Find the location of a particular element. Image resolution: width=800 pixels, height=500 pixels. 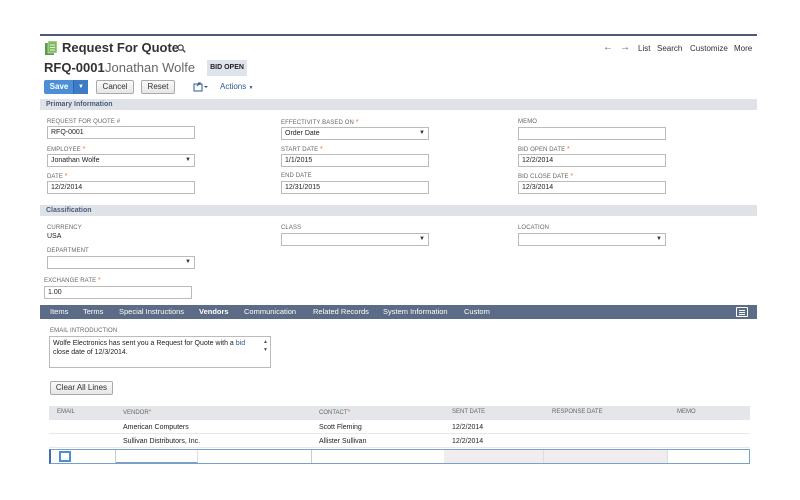

menu-icon is located at coordinates (742, 312).